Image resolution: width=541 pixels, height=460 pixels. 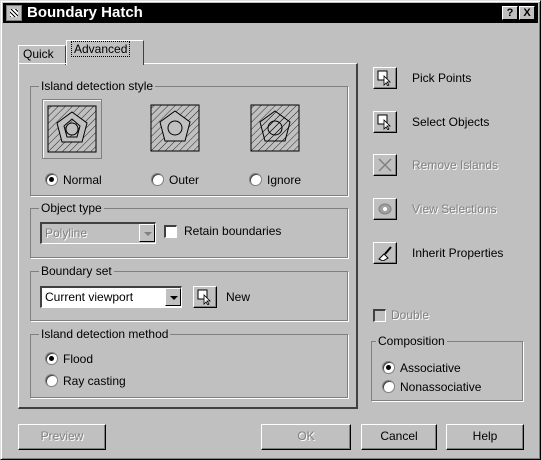 I want to click on tab-quick-label: Quick, so click(x=38, y=54).